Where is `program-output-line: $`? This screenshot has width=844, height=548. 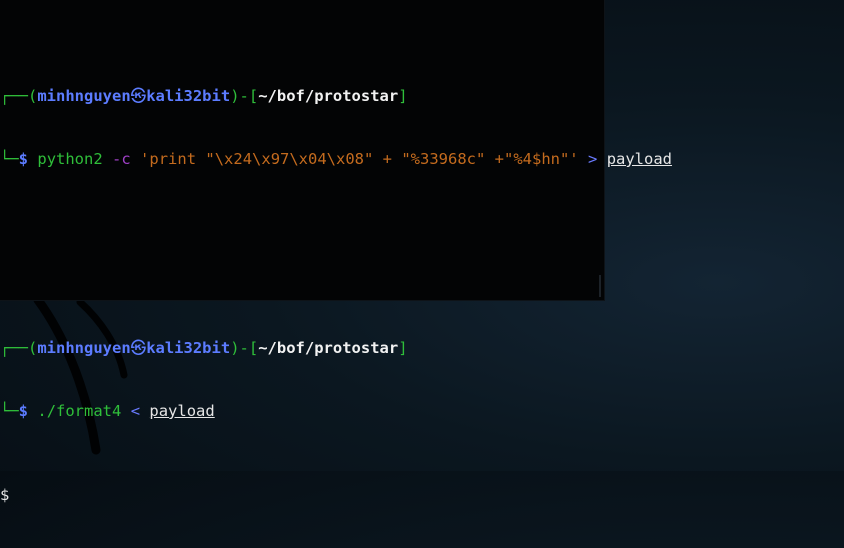 program-output-line: $ is located at coordinates (5, 495).